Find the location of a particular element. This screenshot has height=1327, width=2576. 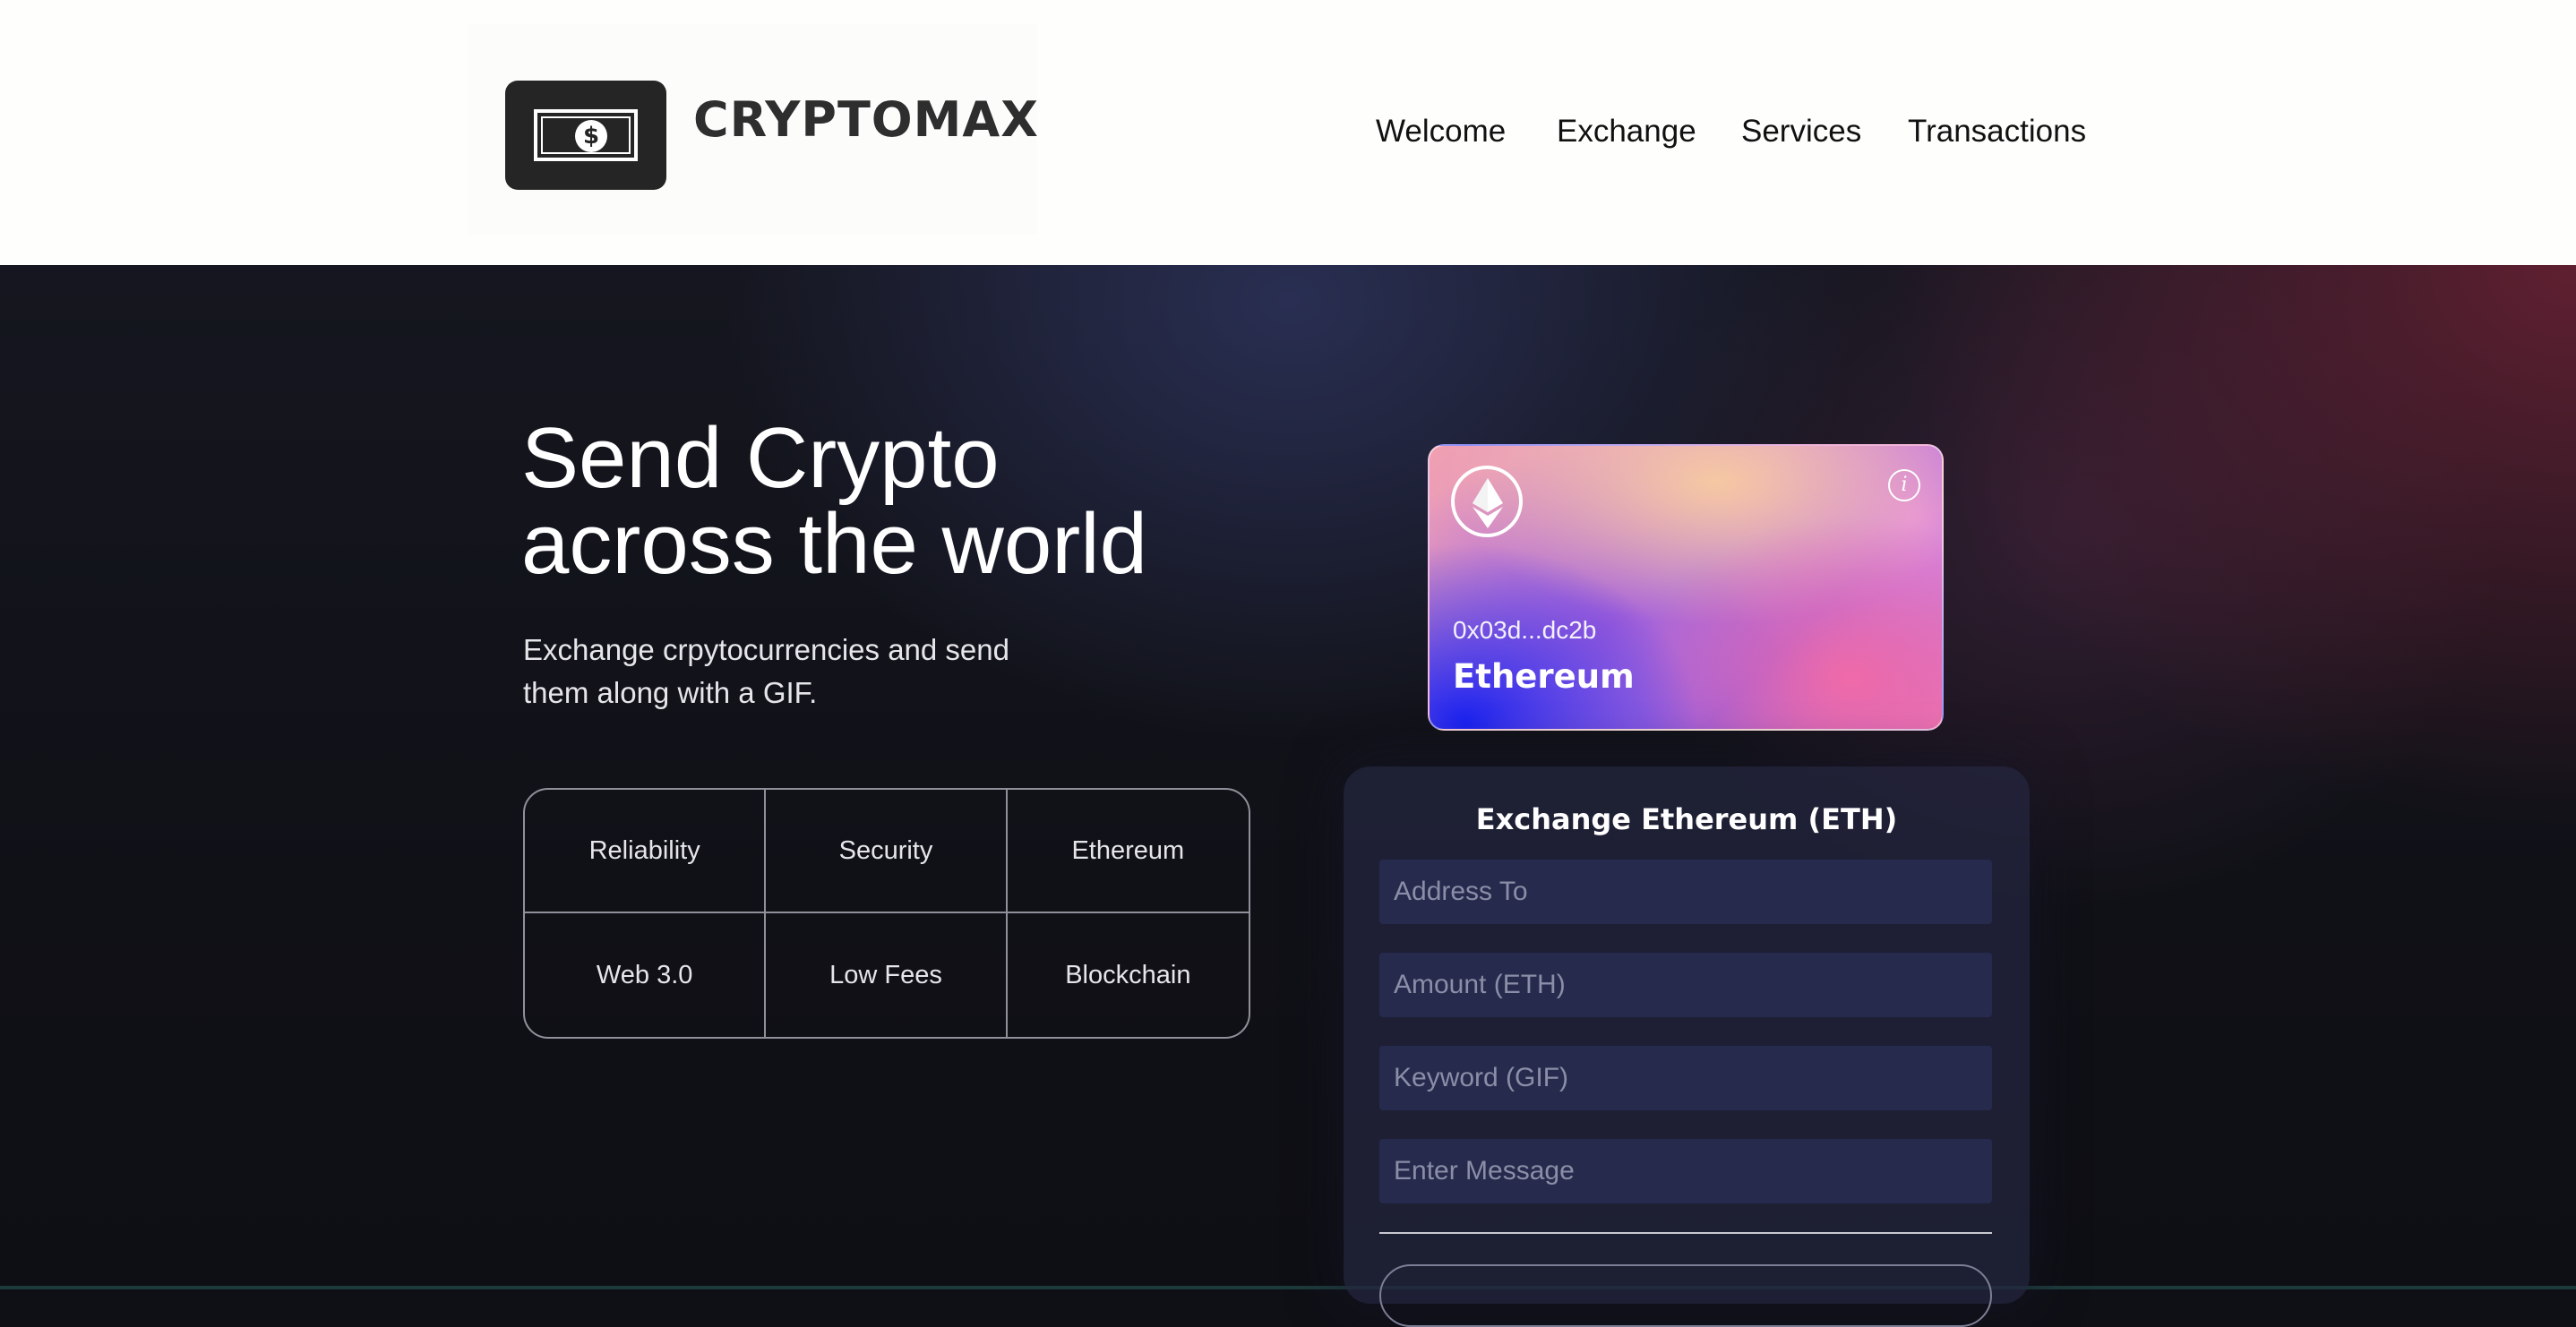

exchange-form: Exchange Ethereum (ETH) is located at coordinates (1687, 1046).